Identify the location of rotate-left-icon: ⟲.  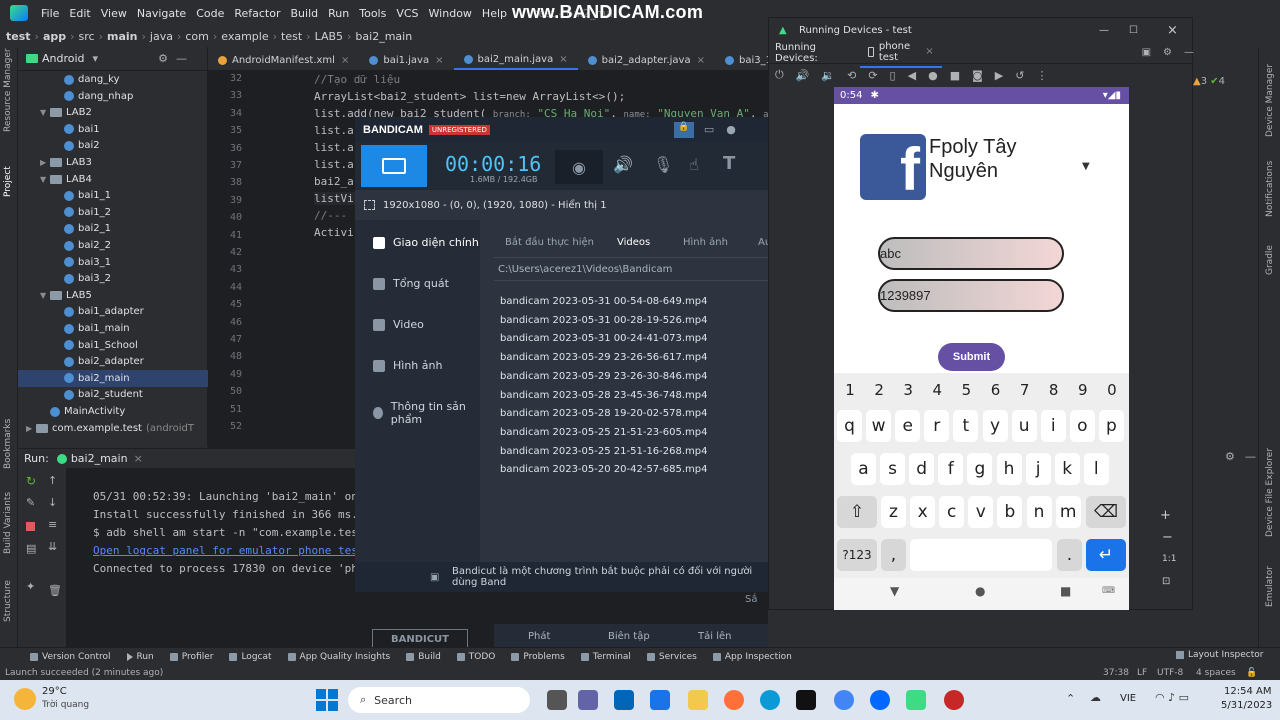
(851, 75).